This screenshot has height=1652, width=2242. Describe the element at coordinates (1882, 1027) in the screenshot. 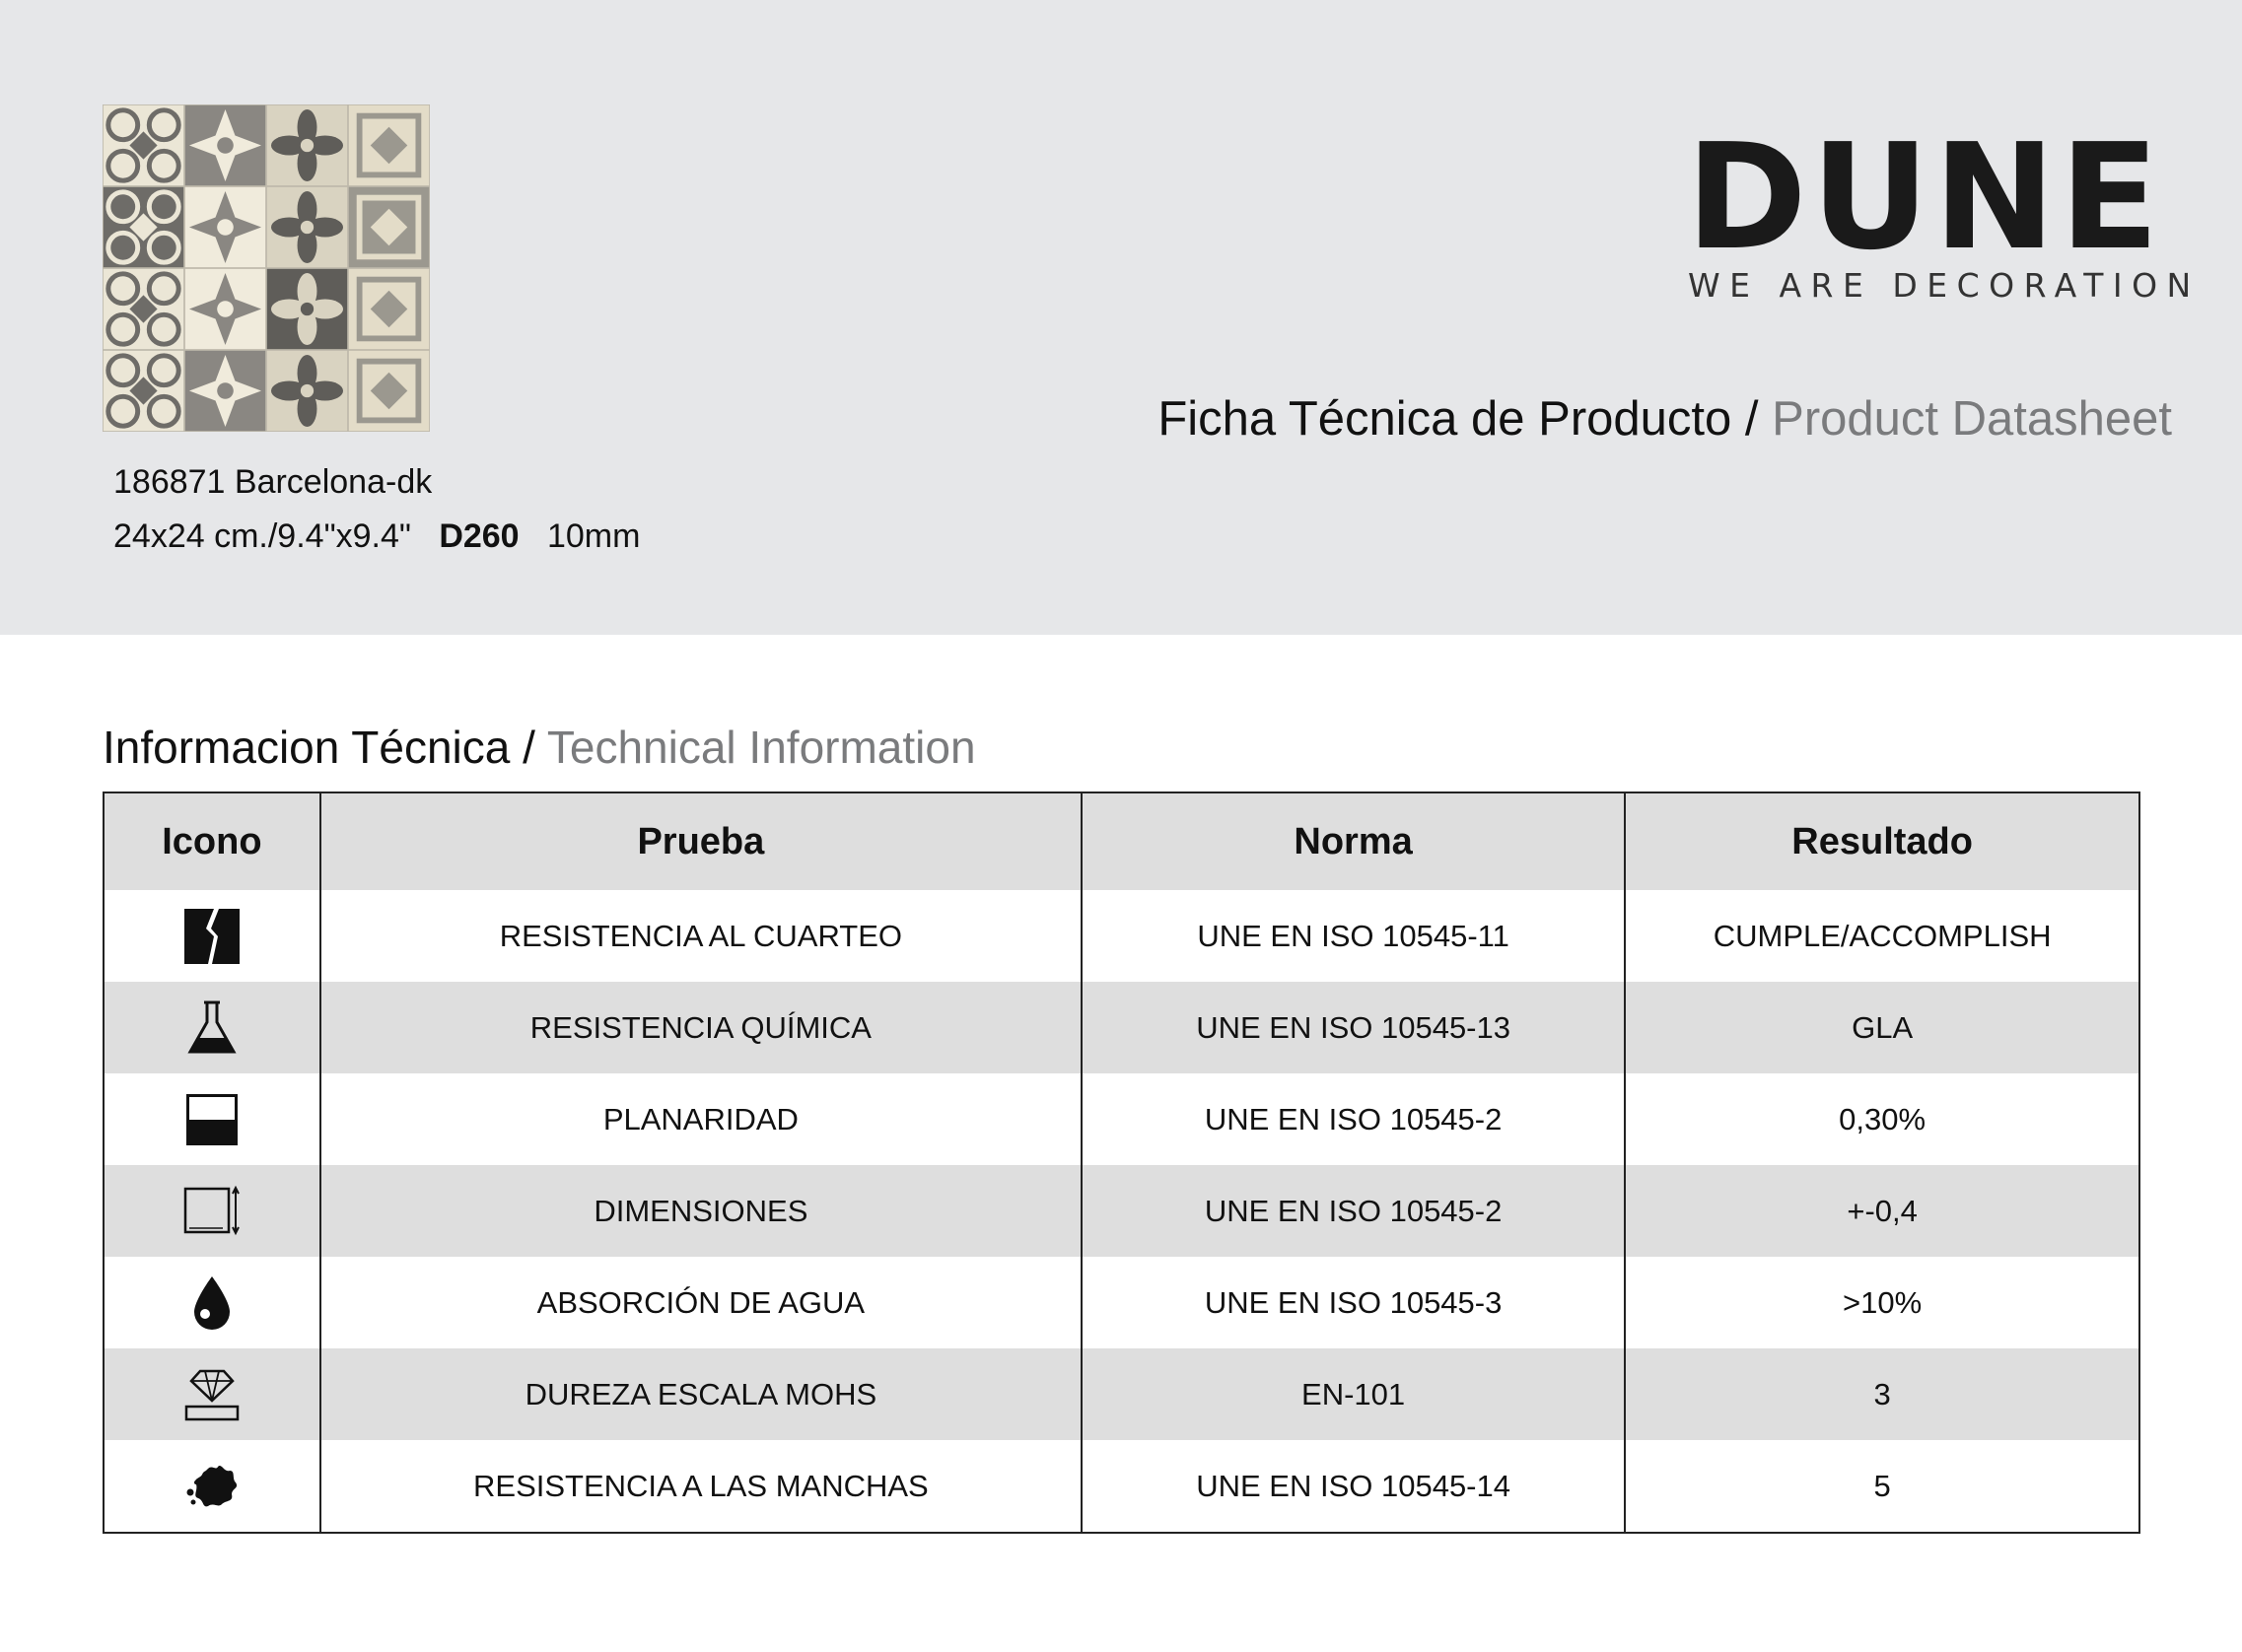

I see `row-result: GLA` at that location.